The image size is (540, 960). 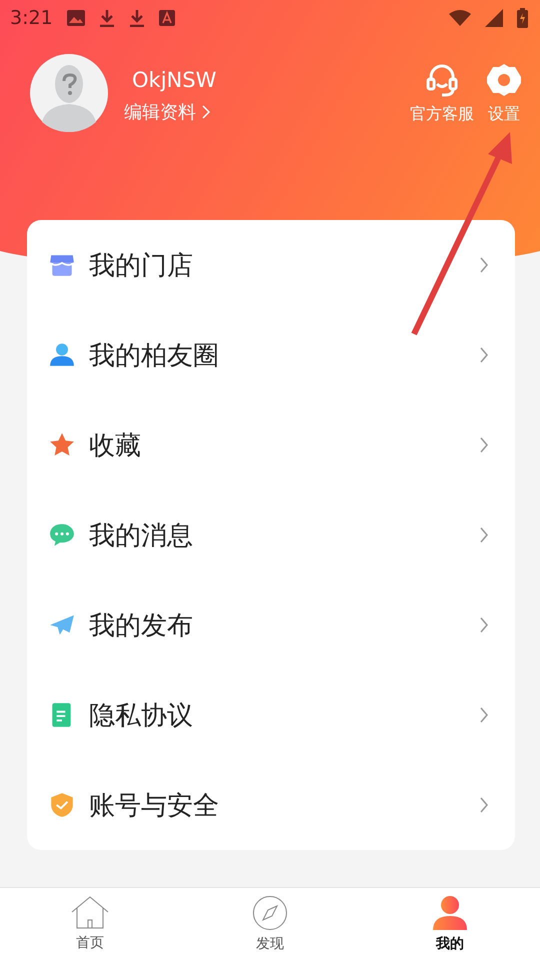 What do you see at coordinates (460, 18) in the screenshot?
I see `wifi-icon` at bounding box center [460, 18].